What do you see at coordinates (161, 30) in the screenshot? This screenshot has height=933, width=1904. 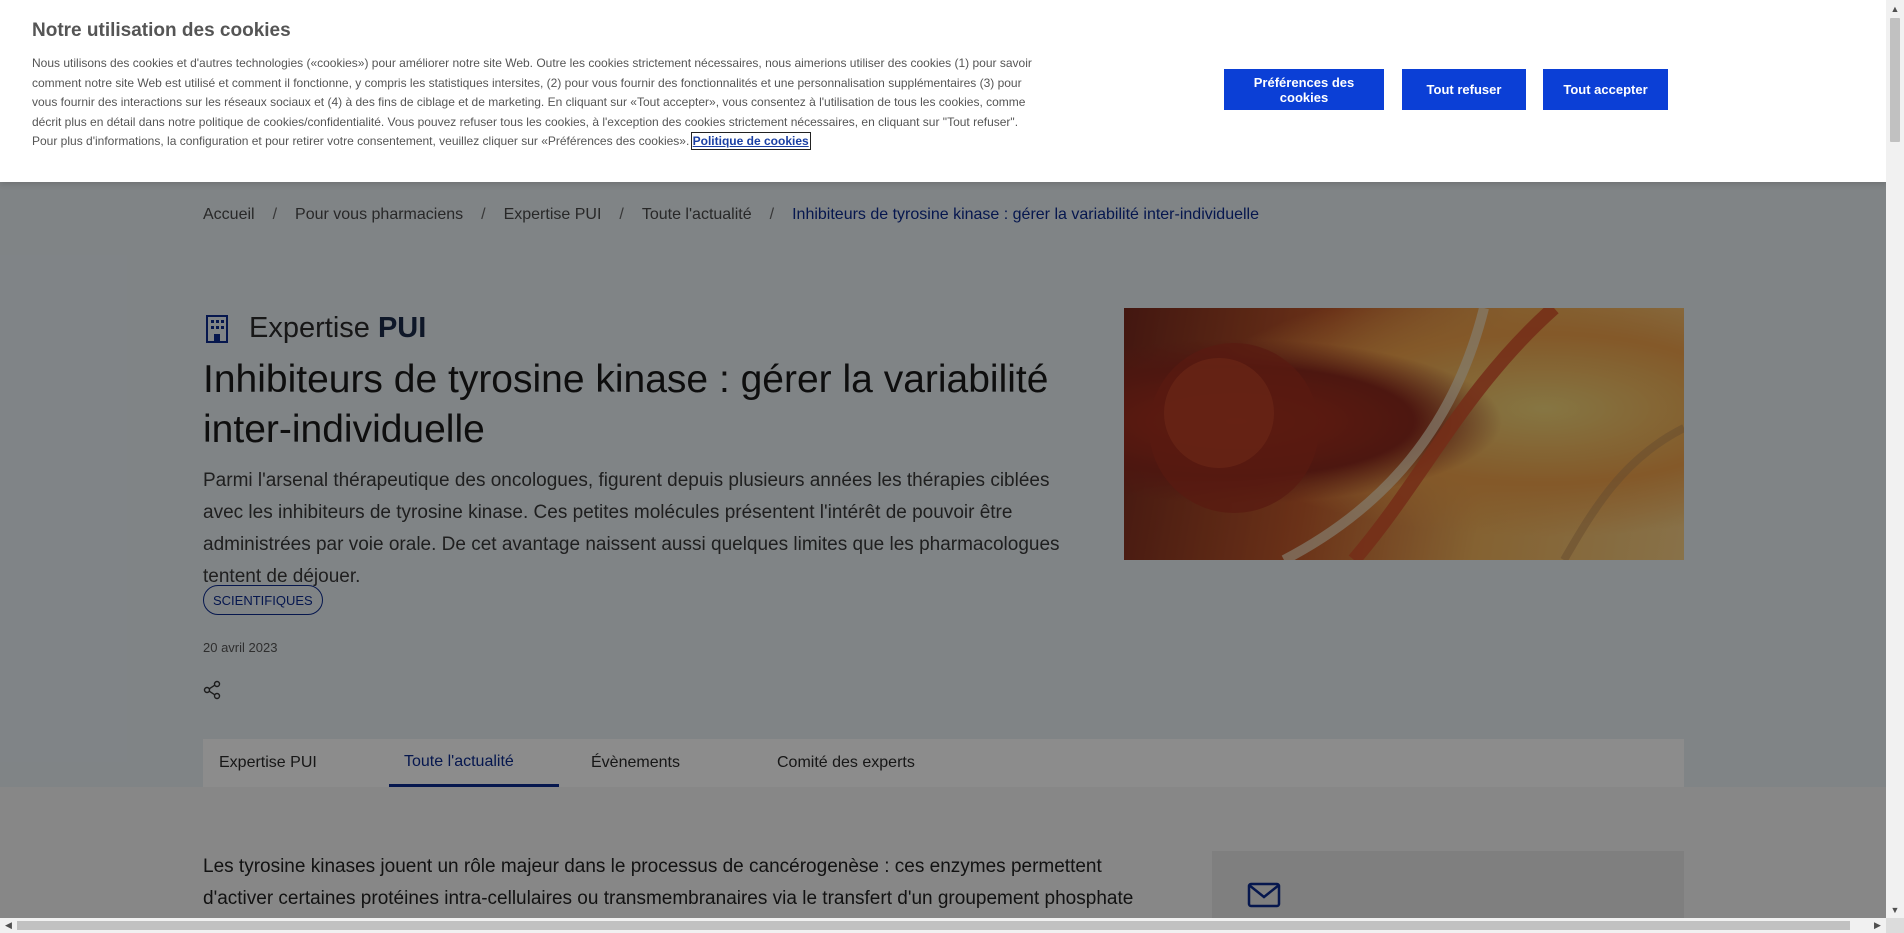 I see `cookie-banner-title: Notre utilisation des cookies` at bounding box center [161, 30].